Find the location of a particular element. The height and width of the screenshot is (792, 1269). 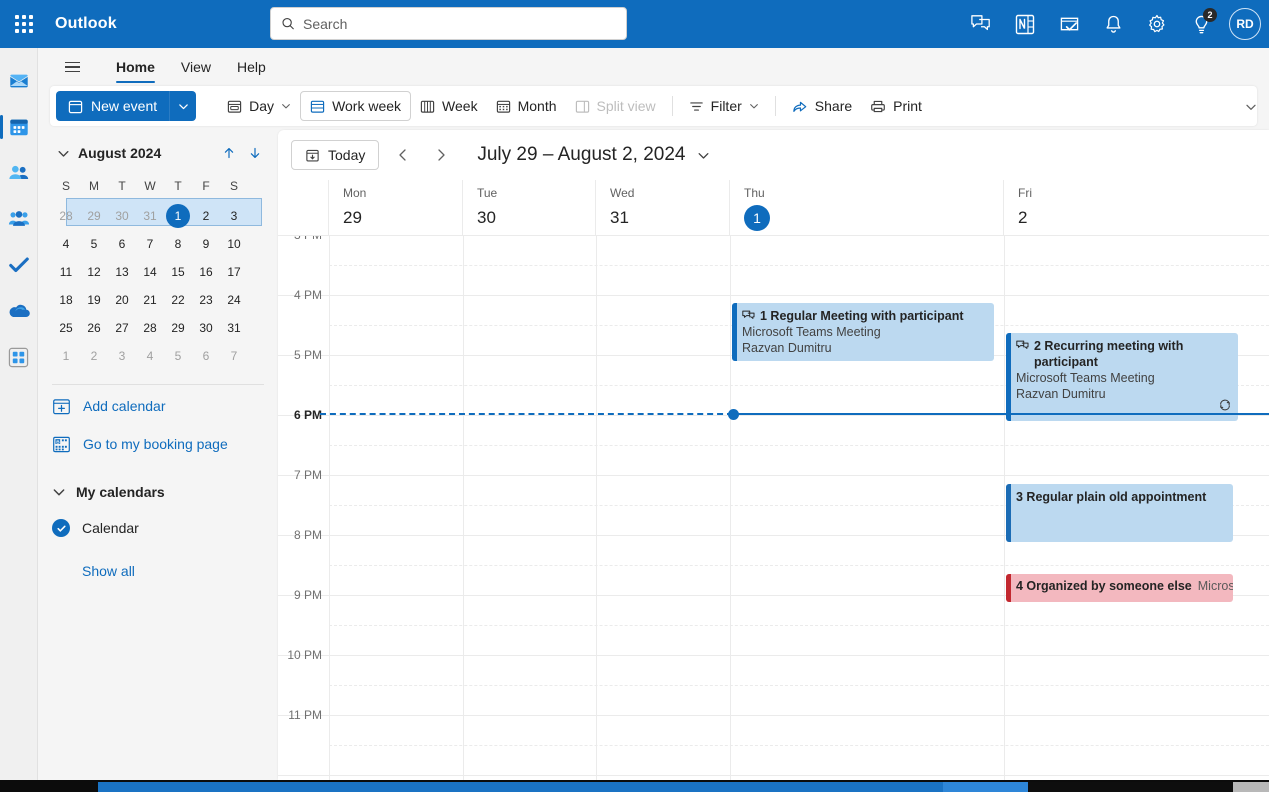

mc-day: 20 is located at coordinates (122, 300).